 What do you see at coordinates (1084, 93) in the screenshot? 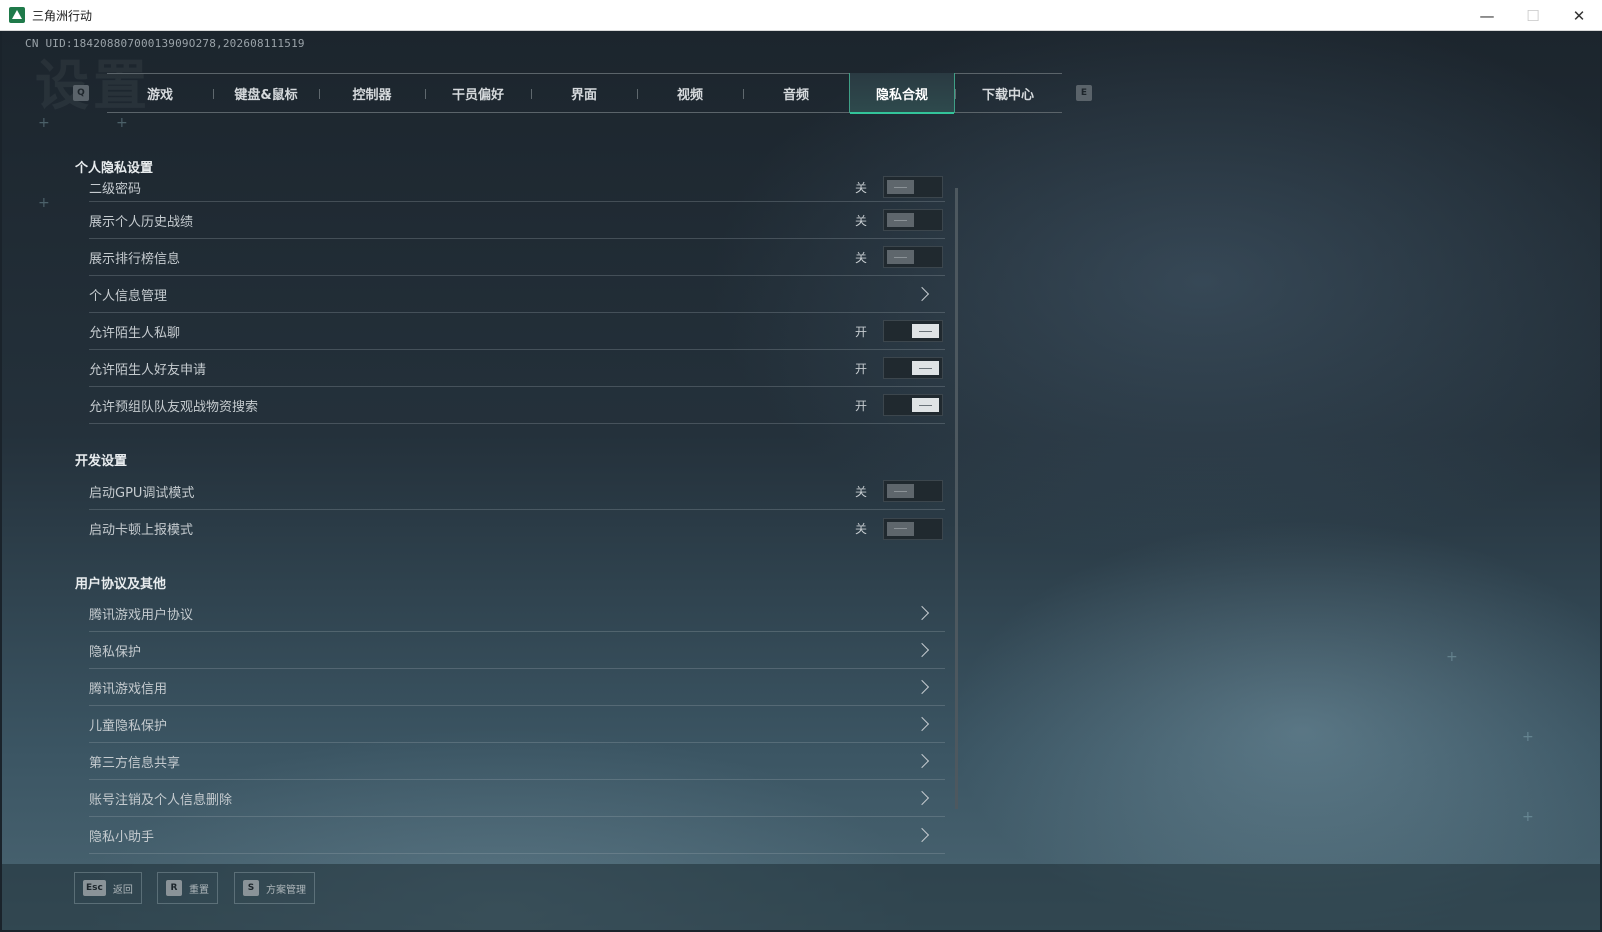
I see `next-tab-key-icon: E` at bounding box center [1084, 93].